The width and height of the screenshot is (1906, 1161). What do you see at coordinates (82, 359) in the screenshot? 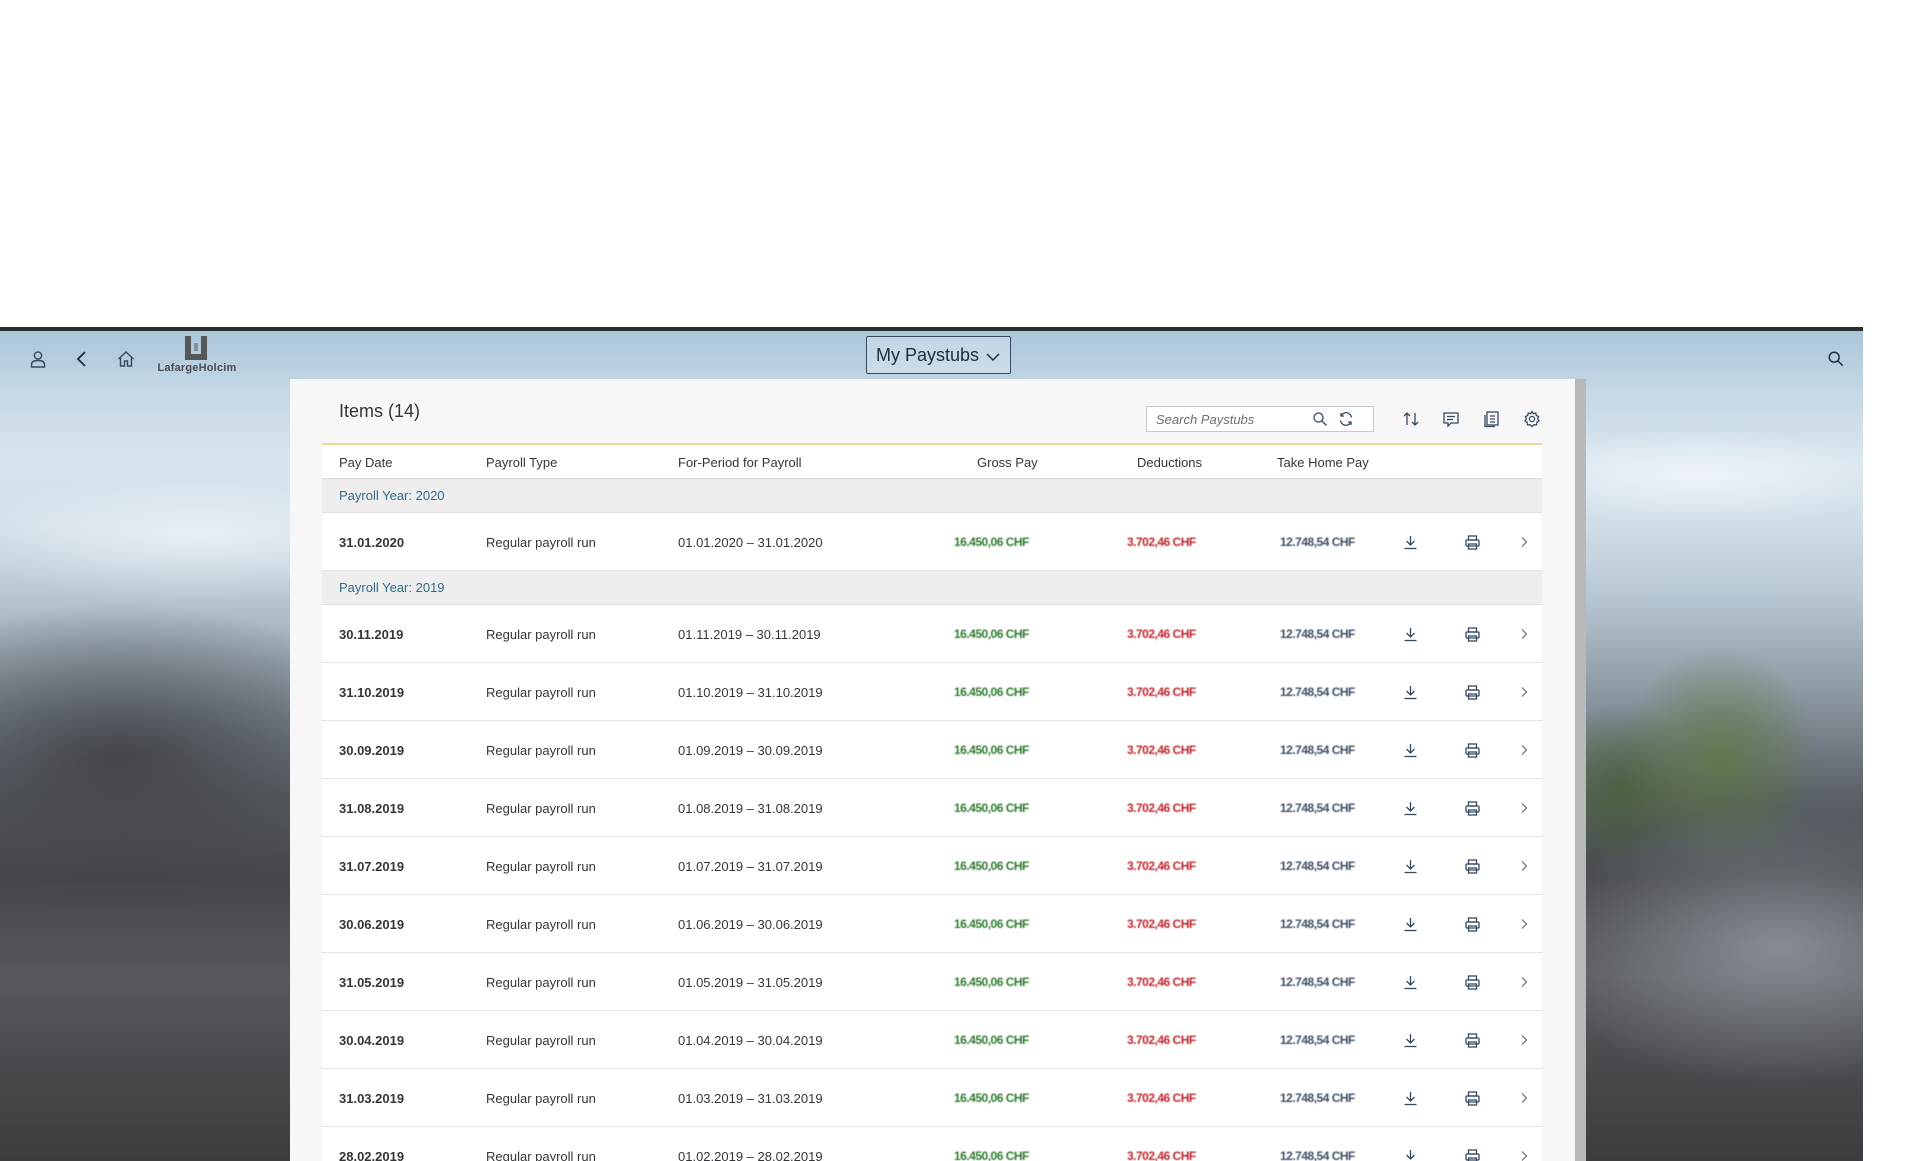
I see `back-button` at bounding box center [82, 359].